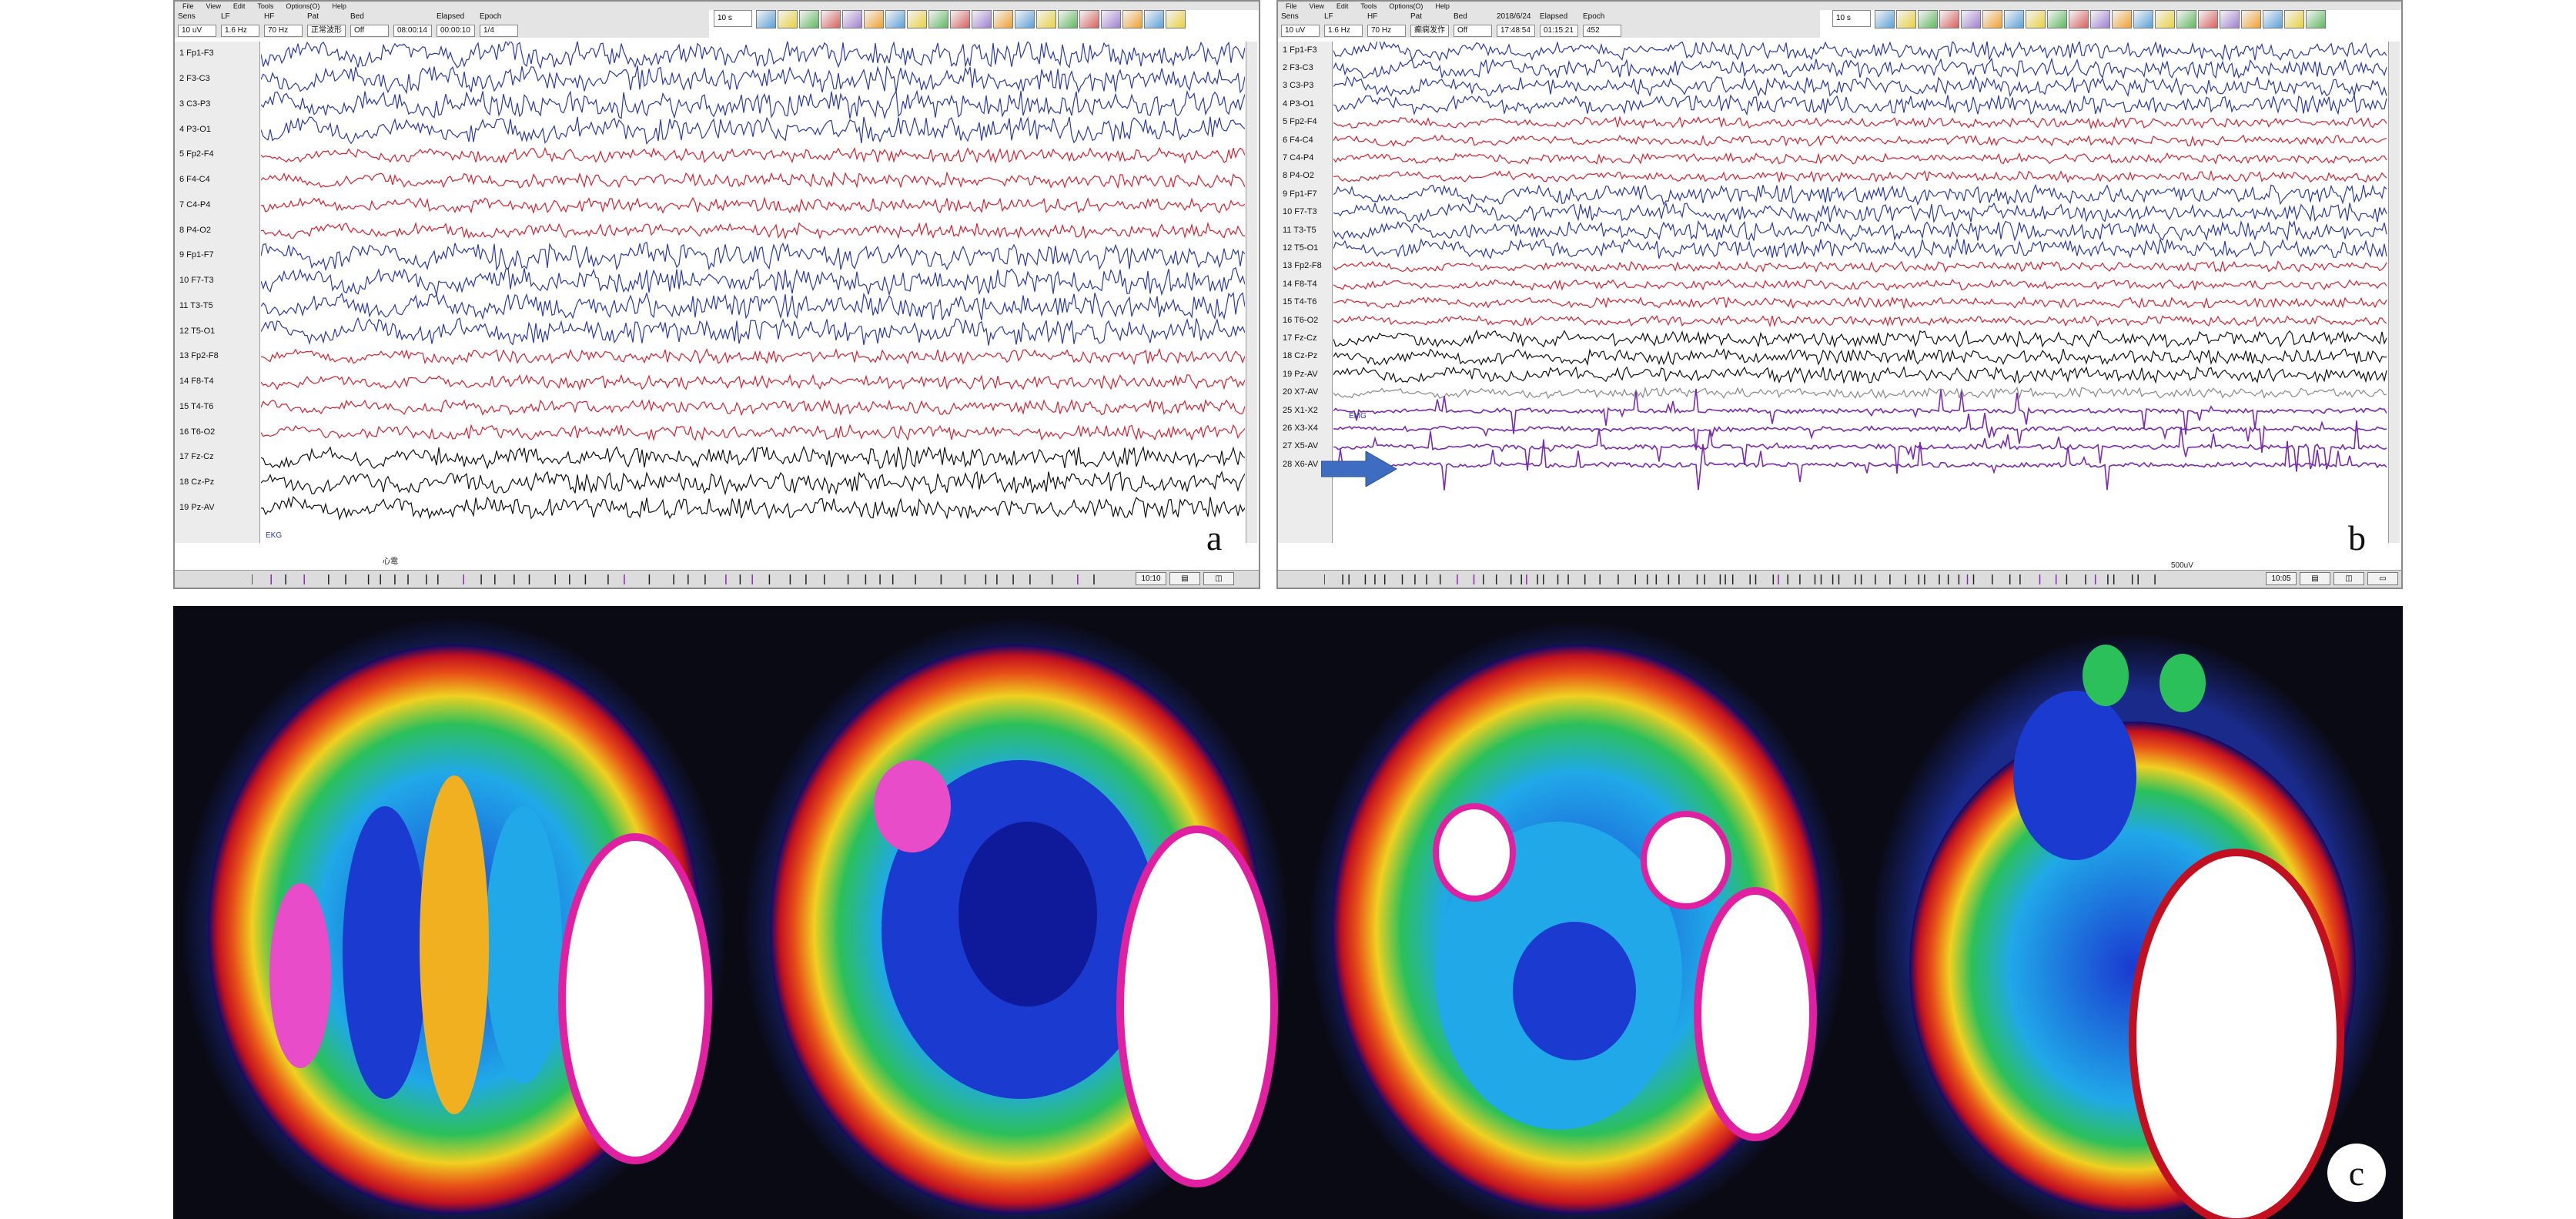 This screenshot has height=1219, width=2576. Describe the element at coordinates (197, 281) in the screenshot. I see `channel-label: 10 F7-T3` at that location.